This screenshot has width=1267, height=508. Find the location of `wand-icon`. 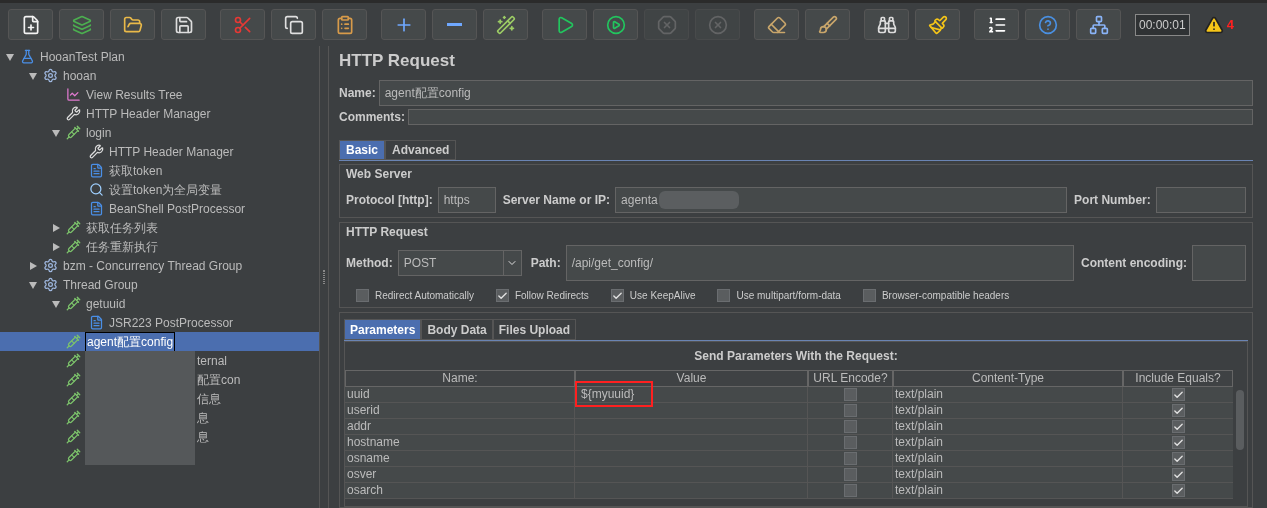

wand-icon is located at coordinates (505, 24).